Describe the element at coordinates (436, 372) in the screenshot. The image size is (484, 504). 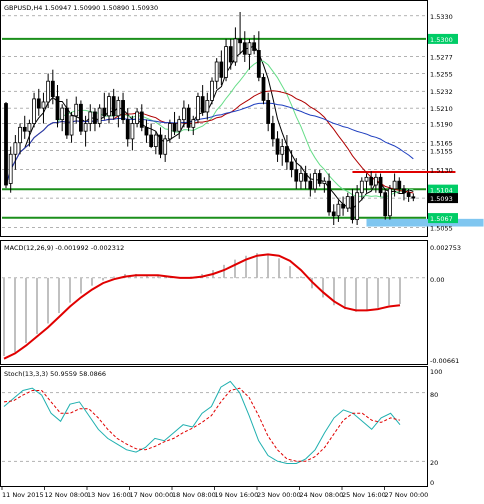
I see `stoch-axis-100: 100` at that location.